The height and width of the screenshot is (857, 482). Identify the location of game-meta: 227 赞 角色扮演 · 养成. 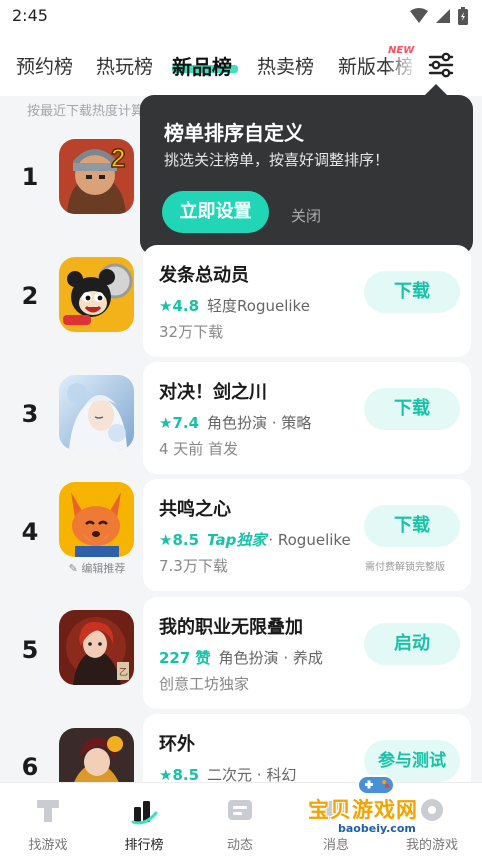
(241, 657).